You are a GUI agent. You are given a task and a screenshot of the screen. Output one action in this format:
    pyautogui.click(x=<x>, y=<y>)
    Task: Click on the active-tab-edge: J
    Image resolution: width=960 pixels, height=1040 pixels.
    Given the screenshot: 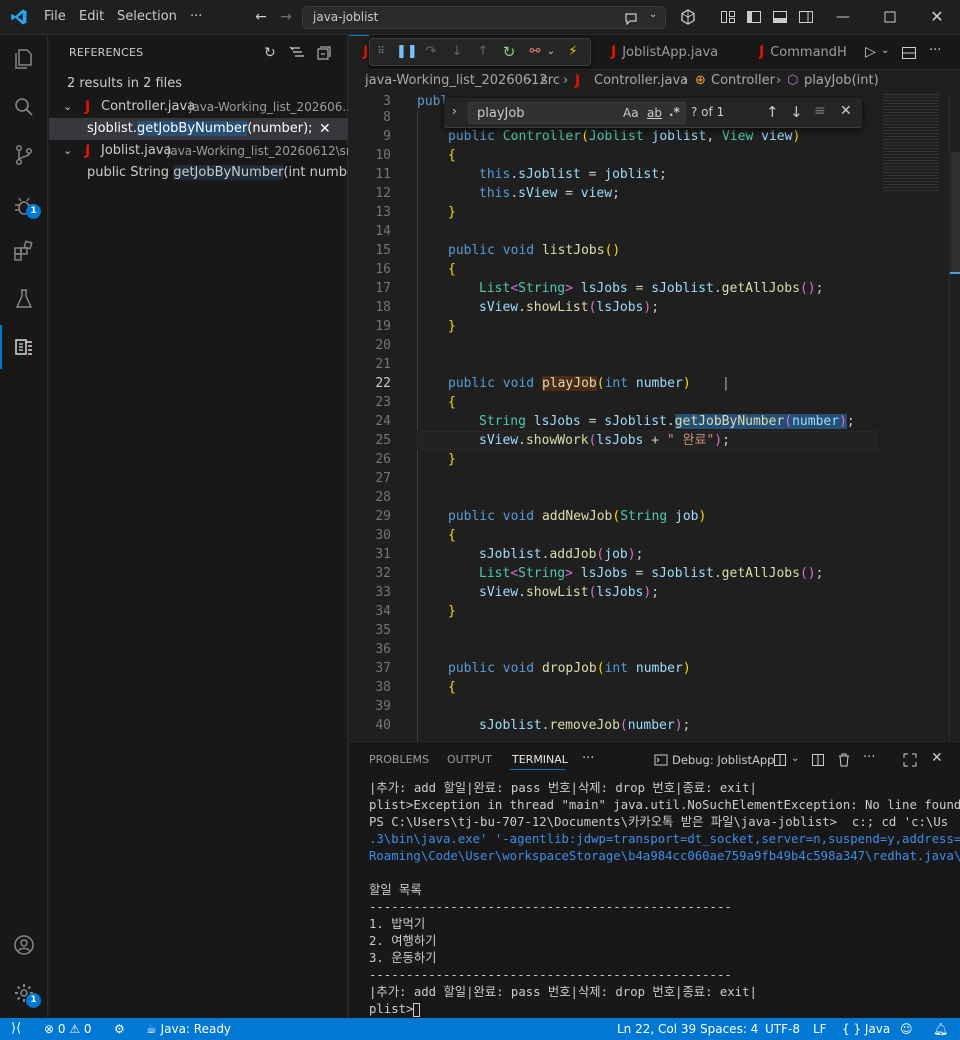 What is the action you would take?
    pyautogui.click(x=359, y=52)
    